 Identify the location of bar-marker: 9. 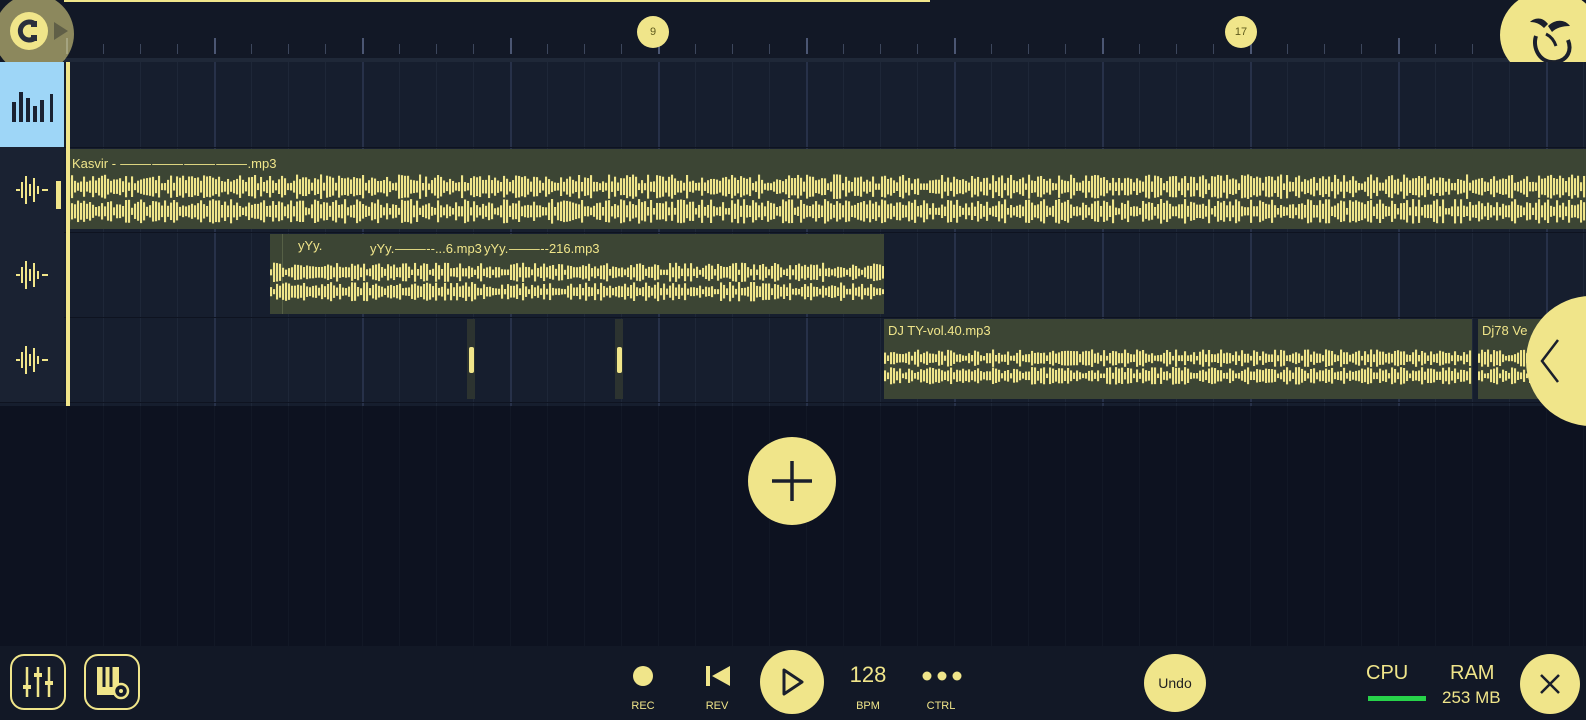
(653, 32).